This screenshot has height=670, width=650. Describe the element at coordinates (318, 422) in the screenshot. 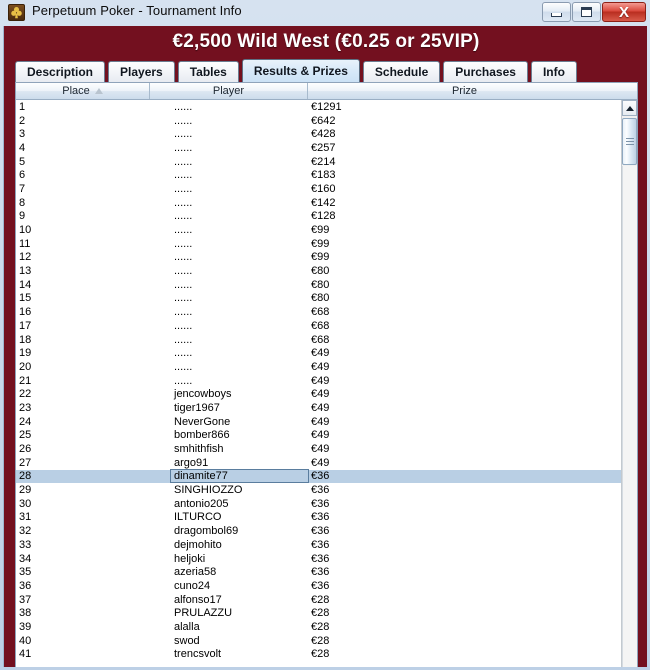

I see `table-row: 24 NeverGone €49` at that location.